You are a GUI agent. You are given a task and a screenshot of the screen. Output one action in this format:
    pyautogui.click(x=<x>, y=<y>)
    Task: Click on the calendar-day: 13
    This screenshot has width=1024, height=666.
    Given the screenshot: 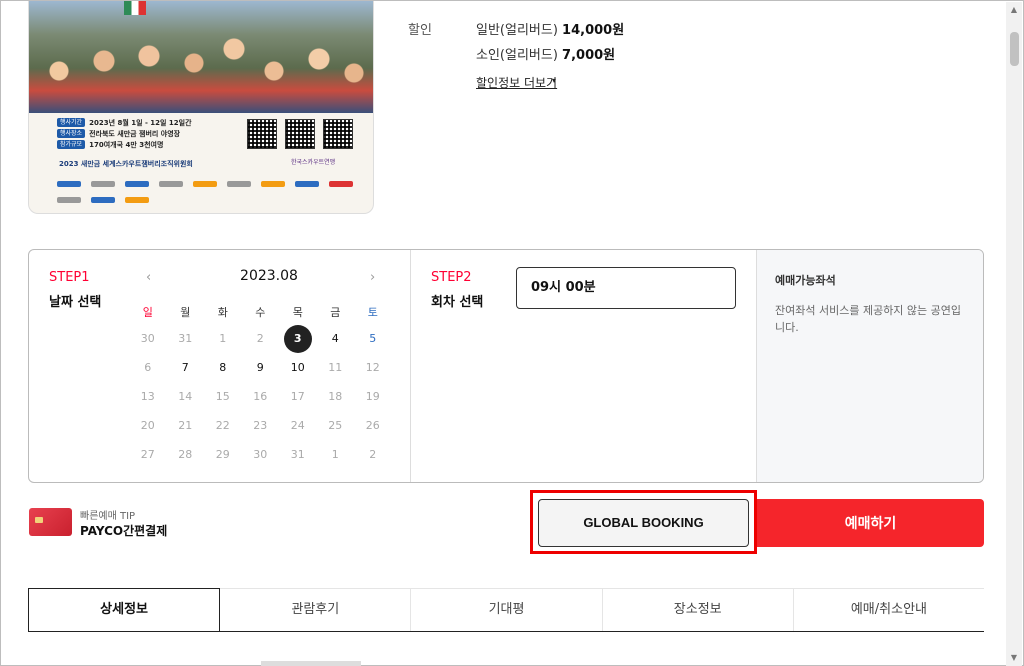 What is the action you would take?
    pyautogui.click(x=147, y=396)
    